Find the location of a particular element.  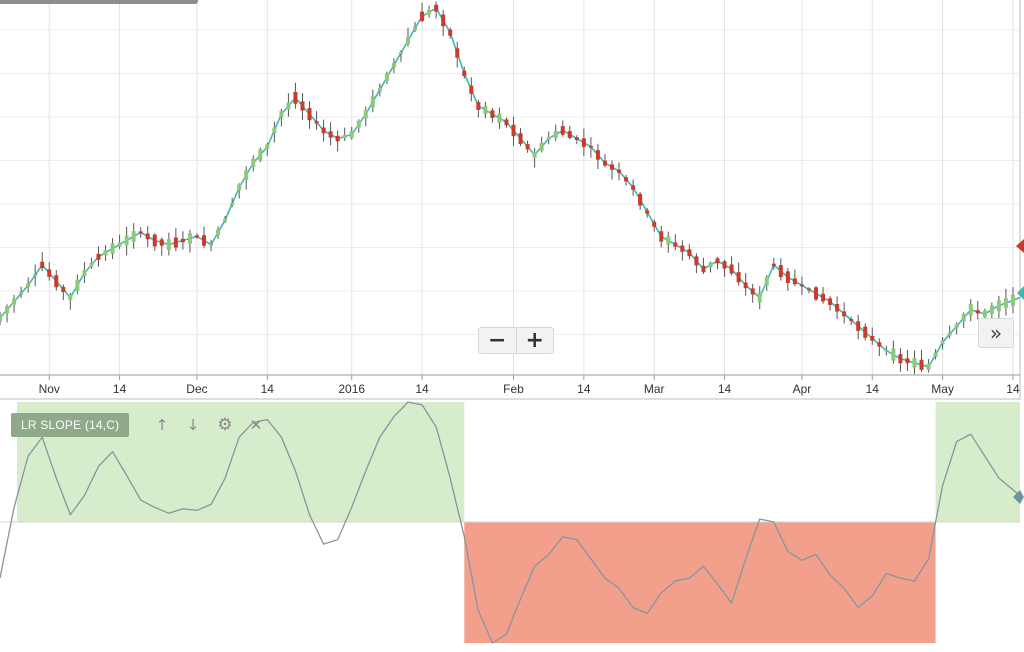

study-label: LR SLOPE (14,C) is located at coordinates (70, 425).